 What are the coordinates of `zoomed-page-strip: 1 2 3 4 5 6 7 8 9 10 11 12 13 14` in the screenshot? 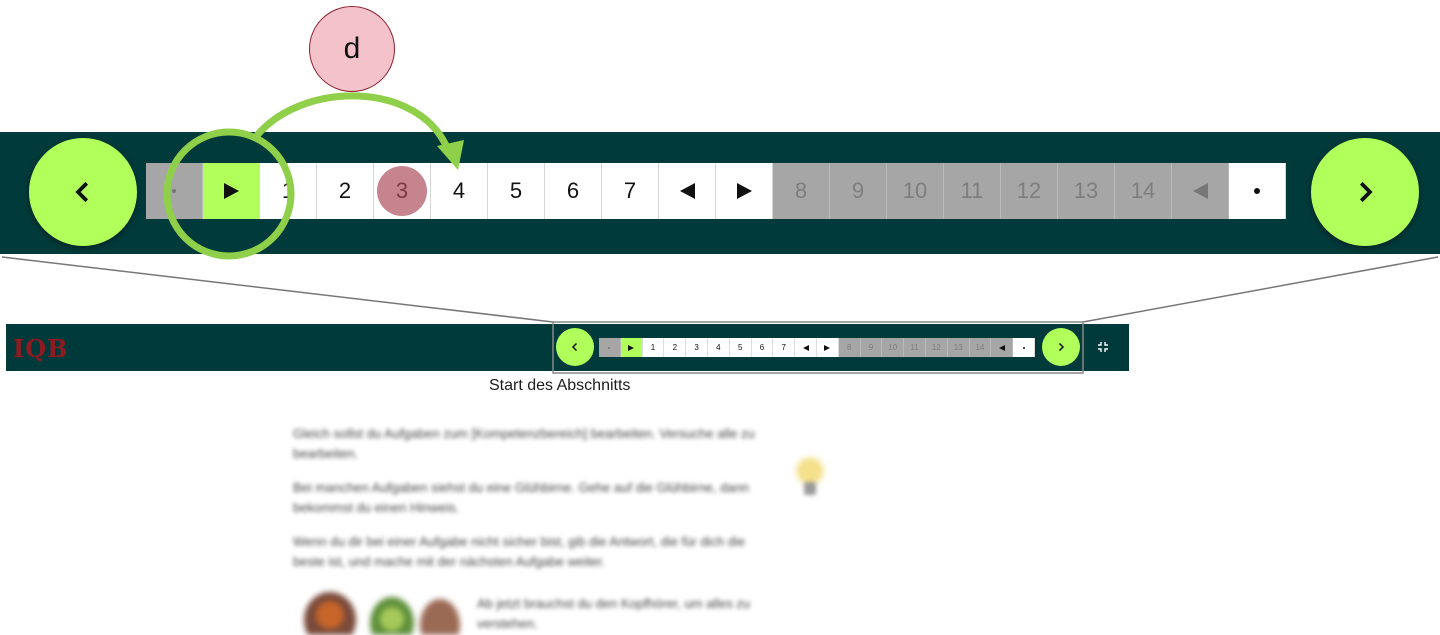 It's located at (716, 191).